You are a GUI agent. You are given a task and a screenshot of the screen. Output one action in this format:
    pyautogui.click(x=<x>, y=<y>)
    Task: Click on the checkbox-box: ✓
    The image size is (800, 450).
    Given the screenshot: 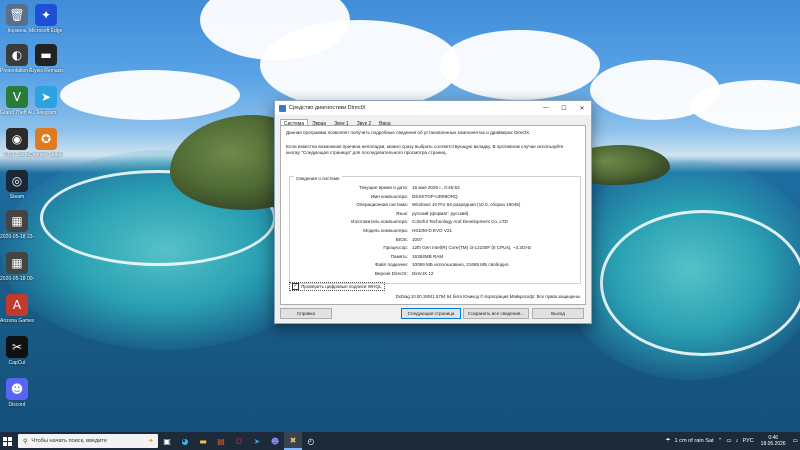 What is the action you would take?
    pyautogui.click(x=295, y=286)
    